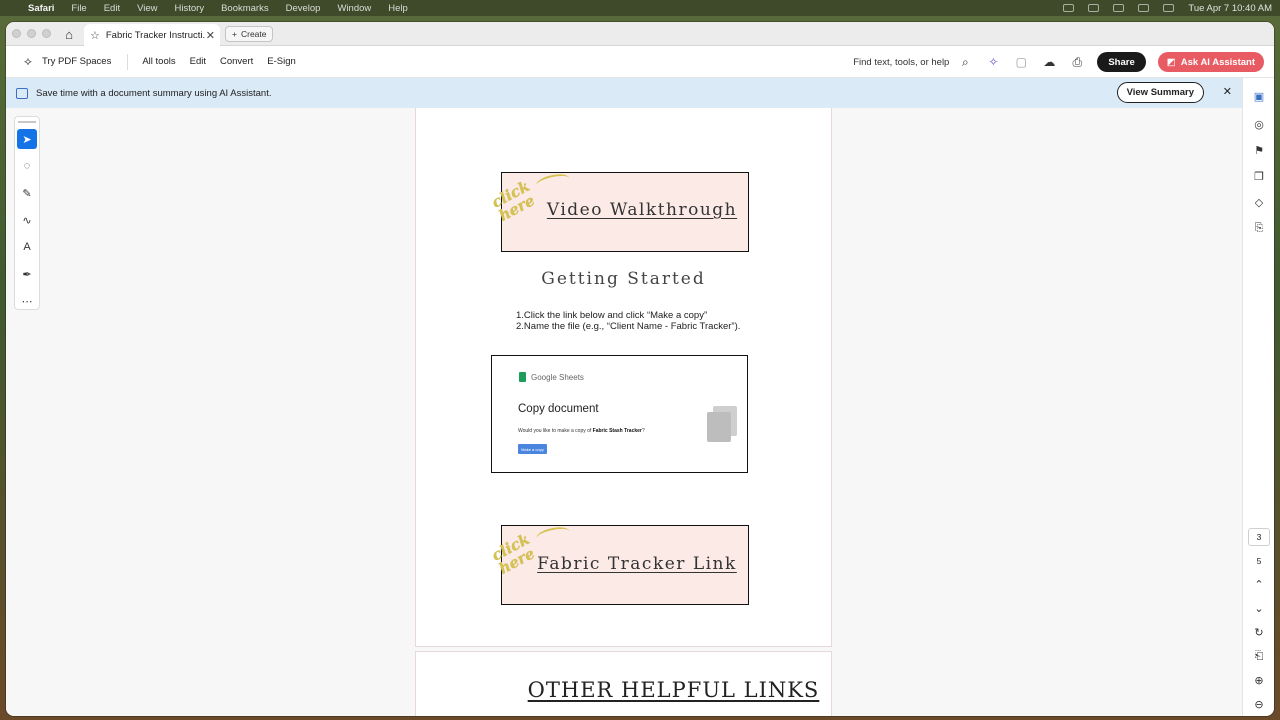 This screenshot has height=720, width=1280. Describe the element at coordinates (27, 166) in the screenshot. I see `comment-icon: ◌` at that location.